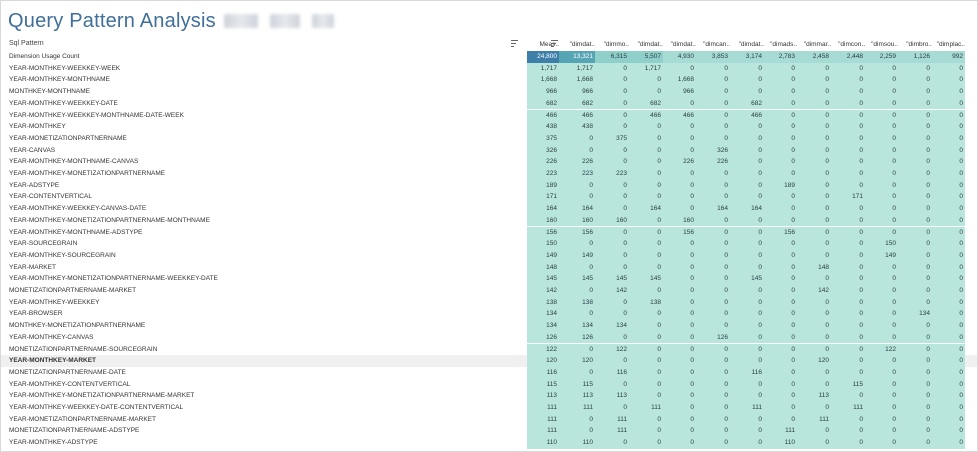 Image resolution: width=978 pixels, height=452 pixels. Describe the element at coordinates (489, 150) in the screenshot. I see `table-row: YEAR-CANVAS 326 0 0 0 0 326 0 0 0 0 0 0 0` at that location.